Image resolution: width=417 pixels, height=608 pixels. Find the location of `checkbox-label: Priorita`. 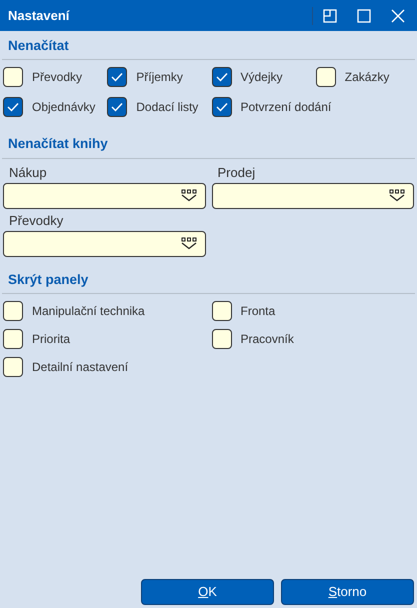

checkbox-label: Priorita is located at coordinates (51, 339).